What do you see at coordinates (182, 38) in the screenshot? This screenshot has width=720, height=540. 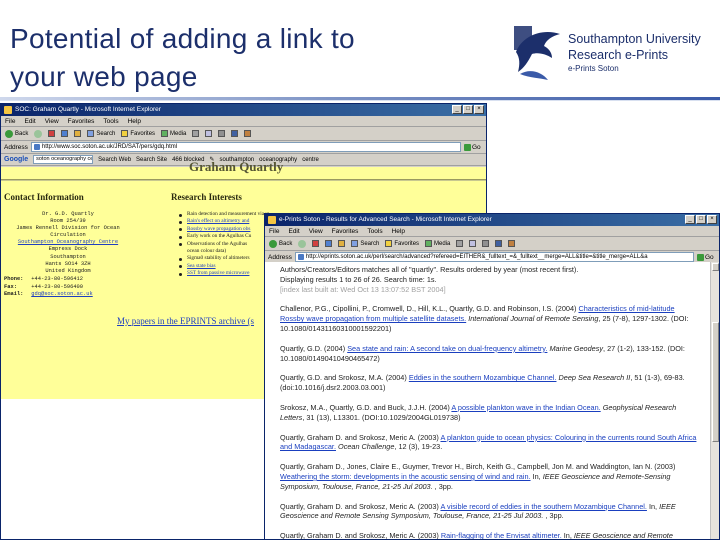 I see `slide-title-line1: Potential of adding a link to` at bounding box center [182, 38].